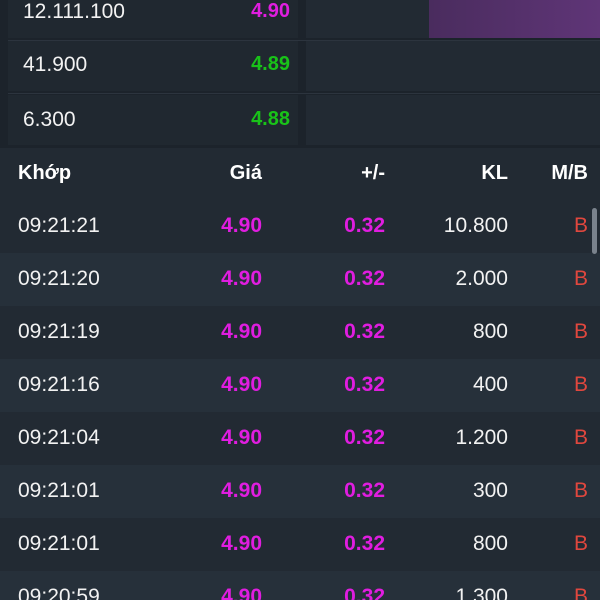 Image resolution: width=600 pixels, height=600 pixels. Describe the element at coordinates (49, 119) in the screenshot. I see `order-book-volume: 6.300` at that location.